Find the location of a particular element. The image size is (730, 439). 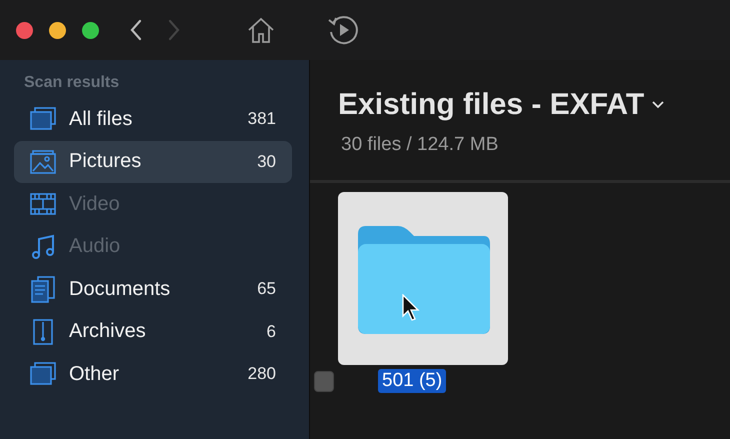

item-label: Archives is located at coordinates (108, 332).